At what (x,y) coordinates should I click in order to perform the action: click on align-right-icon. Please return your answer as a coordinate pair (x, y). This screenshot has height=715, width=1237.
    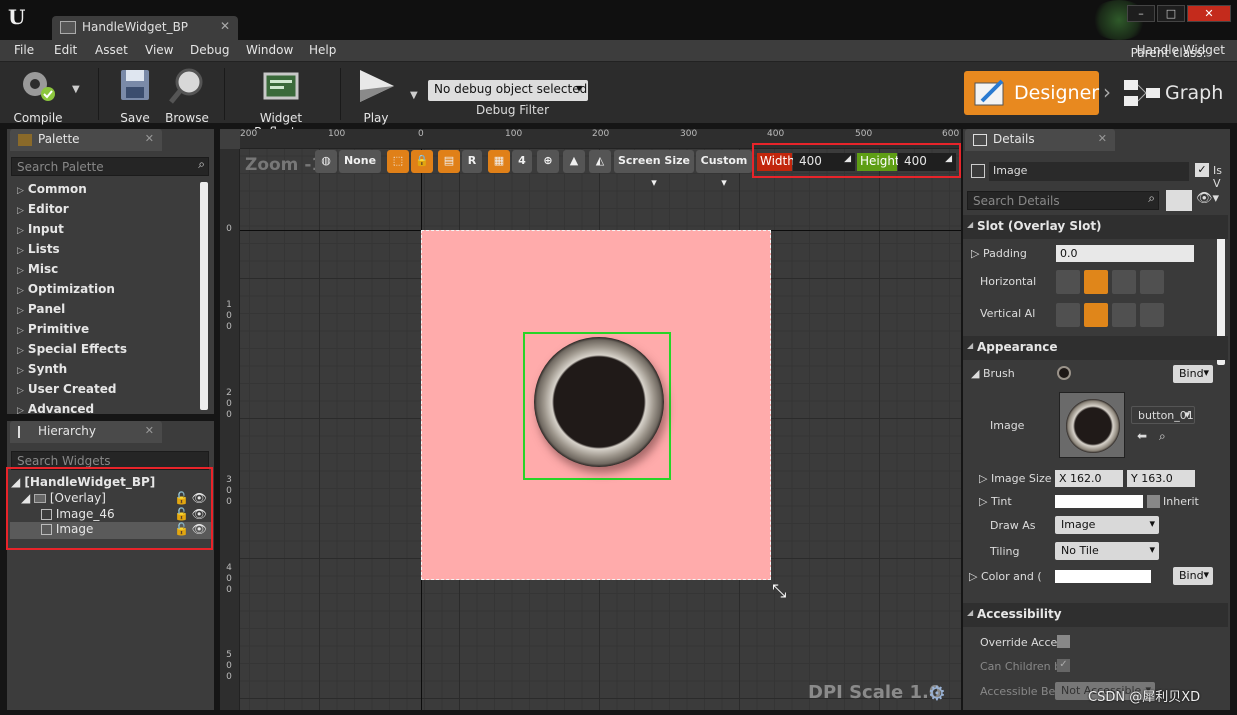
    Looking at the image, I should click on (1124, 282).